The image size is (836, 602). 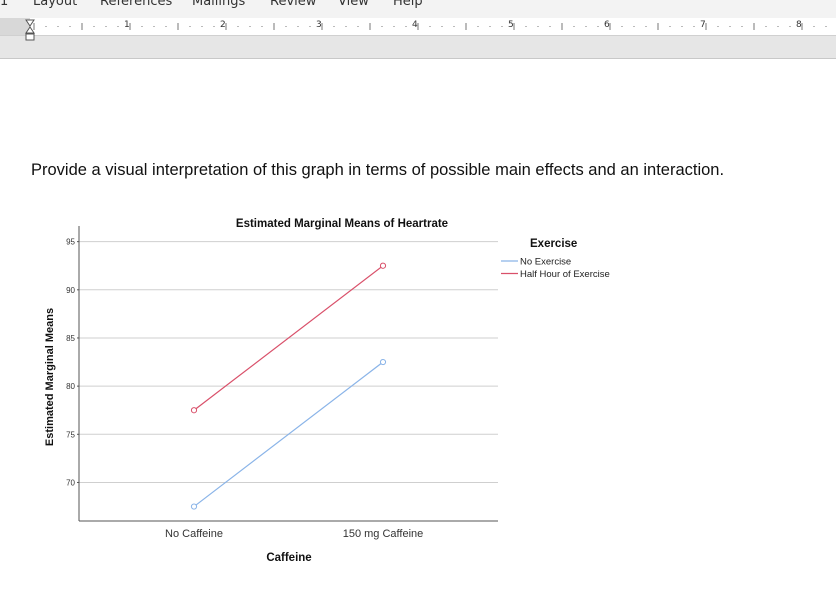 What do you see at coordinates (223, 25) in the screenshot?
I see `ruler-number: 2` at bounding box center [223, 25].